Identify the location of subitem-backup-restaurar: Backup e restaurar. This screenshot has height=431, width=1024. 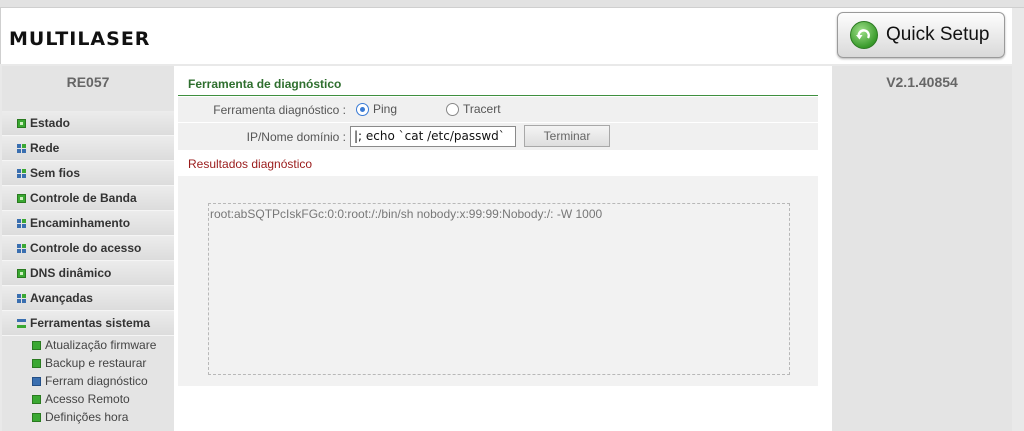
(88, 363).